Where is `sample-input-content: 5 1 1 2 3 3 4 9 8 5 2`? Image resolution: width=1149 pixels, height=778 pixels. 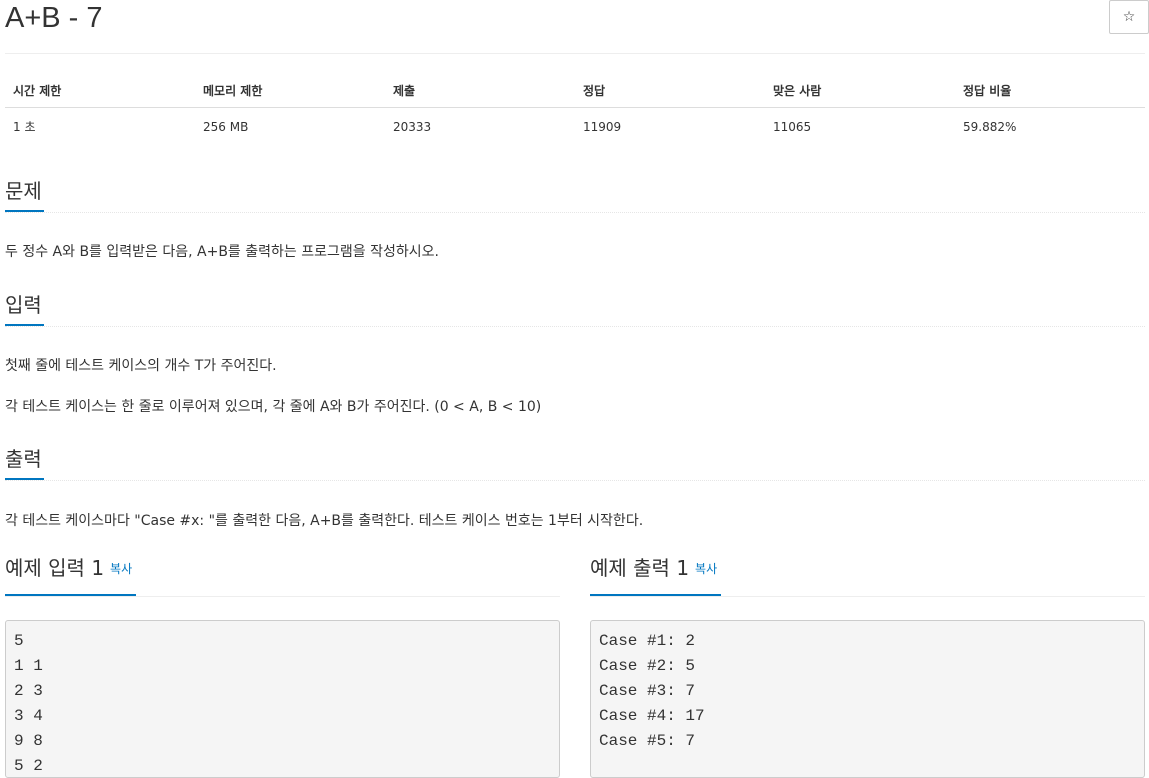 sample-input-content: 5 1 1 2 3 3 4 9 8 5 2 is located at coordinates (282, 699).